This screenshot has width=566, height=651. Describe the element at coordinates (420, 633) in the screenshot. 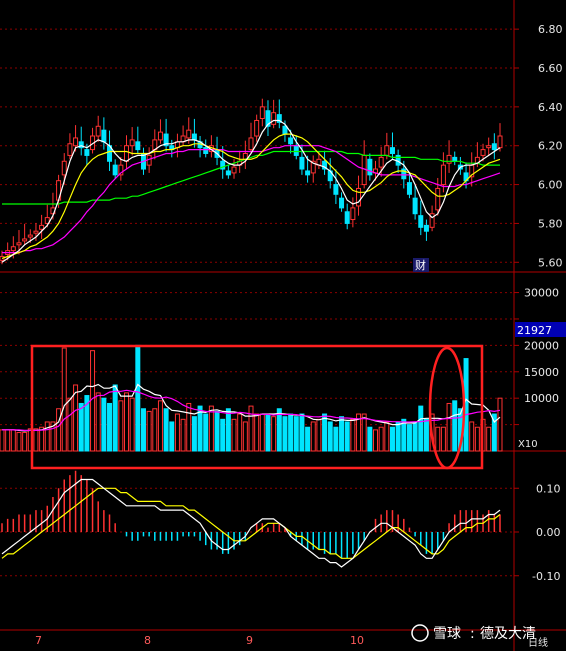

I see `snowball-logo-icon` at that location.